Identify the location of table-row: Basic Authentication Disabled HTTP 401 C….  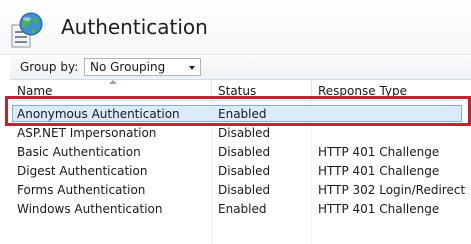
(240, 151).